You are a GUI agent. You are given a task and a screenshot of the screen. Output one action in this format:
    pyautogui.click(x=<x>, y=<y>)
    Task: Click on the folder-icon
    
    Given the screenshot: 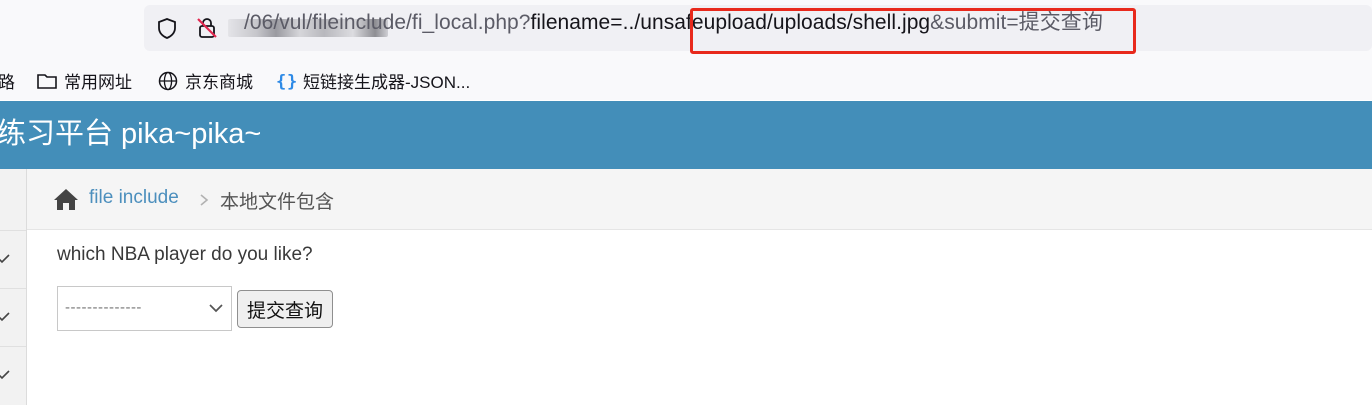 What is the action you would take?
    pyautogui.click(x=47, y=81)
    